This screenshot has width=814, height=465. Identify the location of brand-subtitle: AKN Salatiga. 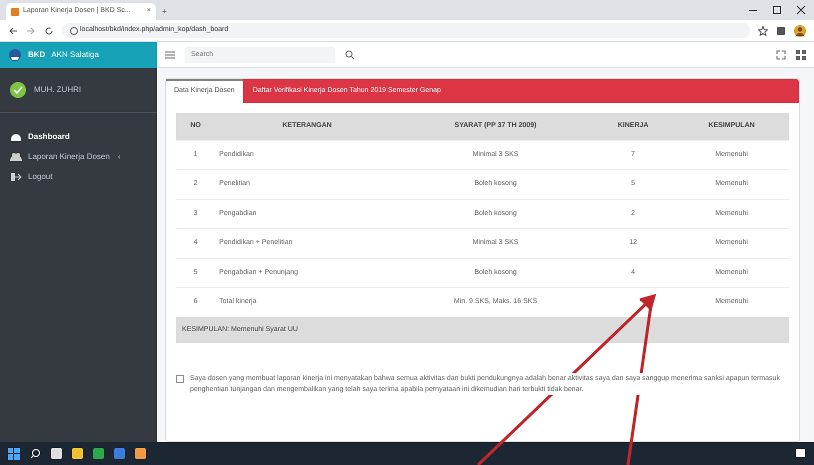
(75, 55).